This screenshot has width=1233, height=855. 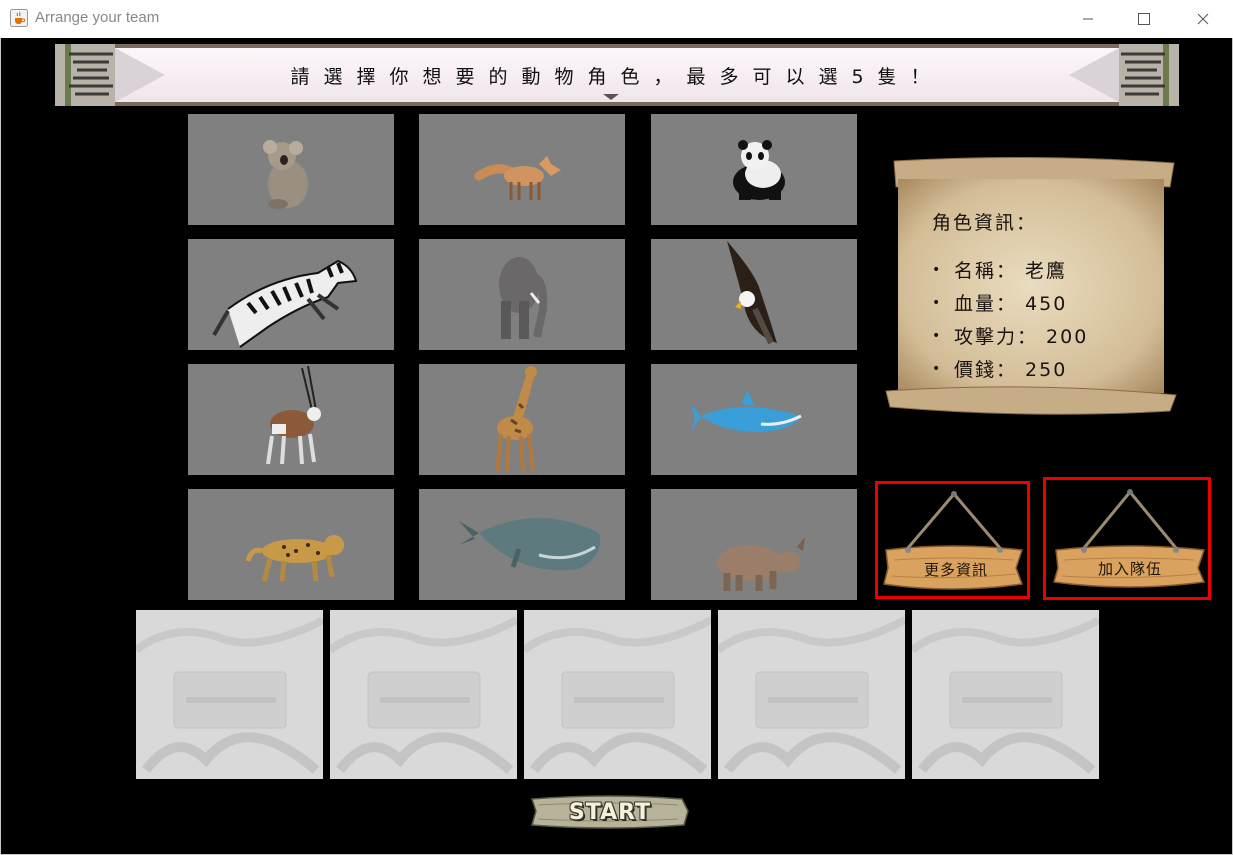 I want to click on info-row-price: • 價錢： 250, so click(x=1042, y=368).